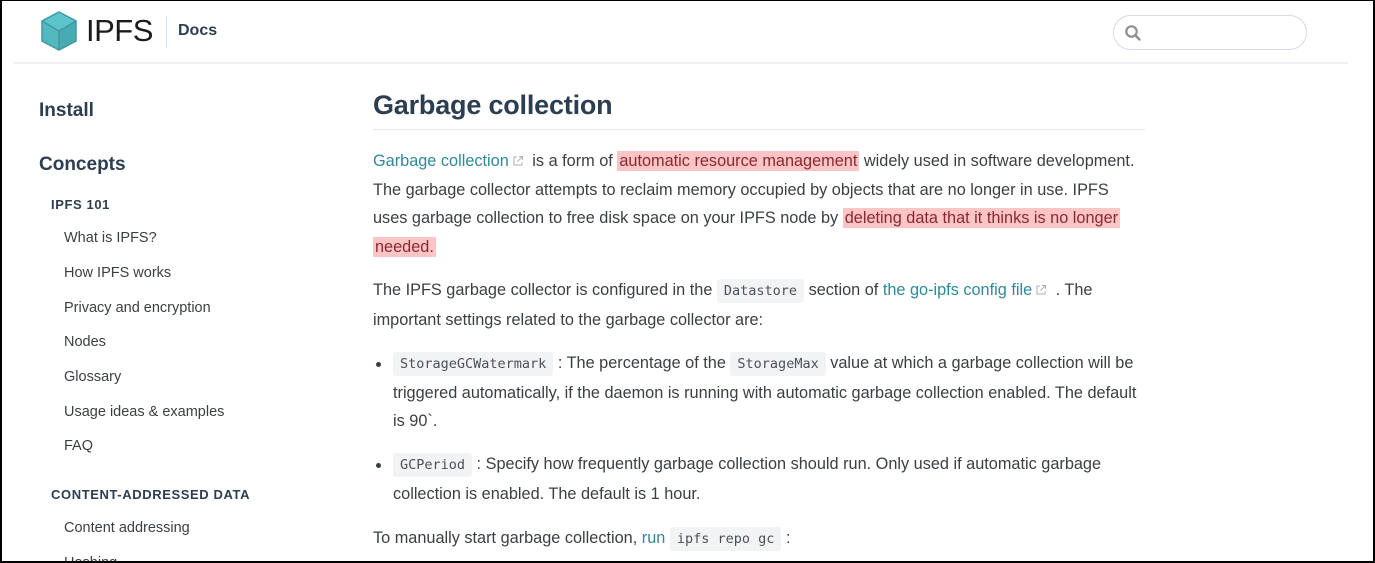 The height and width of the screenshot is (563, 1375). Describe the element at coordinates (59, 31) in the screenshot. I see `ipfs-cube-icon` at that location.